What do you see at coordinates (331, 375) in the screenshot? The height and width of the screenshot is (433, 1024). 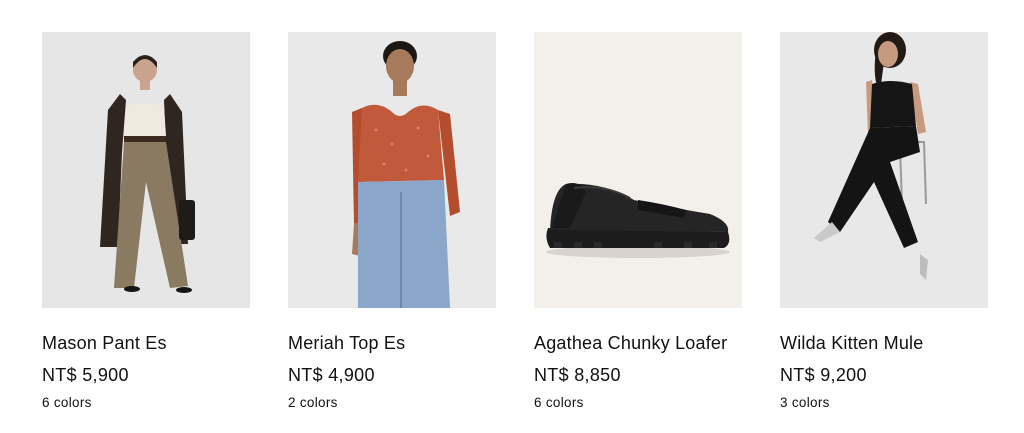 I see `product-price: NT$ 4,900` at bounding box center [331, 375].